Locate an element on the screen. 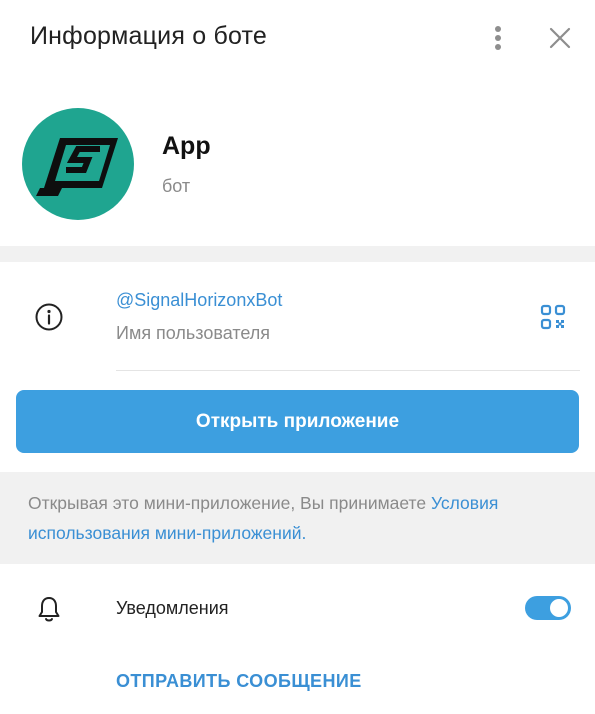  more-vertical-icon is located at coordinates (498, 38).